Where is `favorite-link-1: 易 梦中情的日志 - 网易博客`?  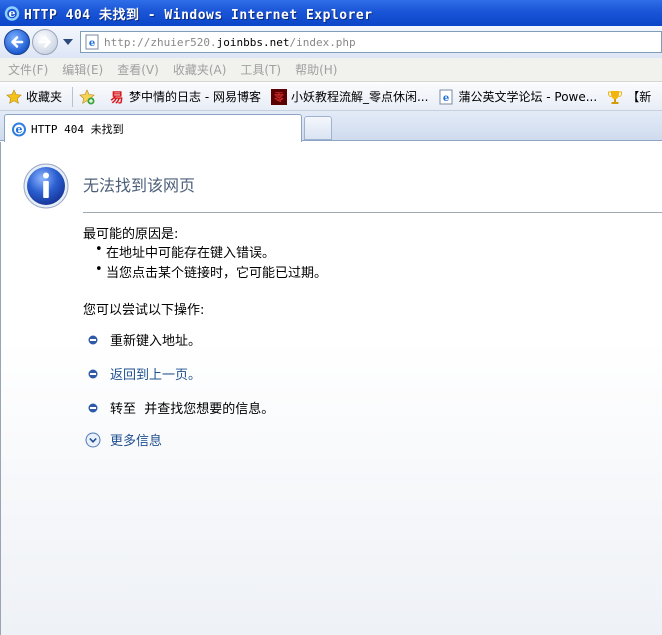 favorite-link-1: 易 梦中情的日志 - 网易博客 is located at coordinates (185, 96).